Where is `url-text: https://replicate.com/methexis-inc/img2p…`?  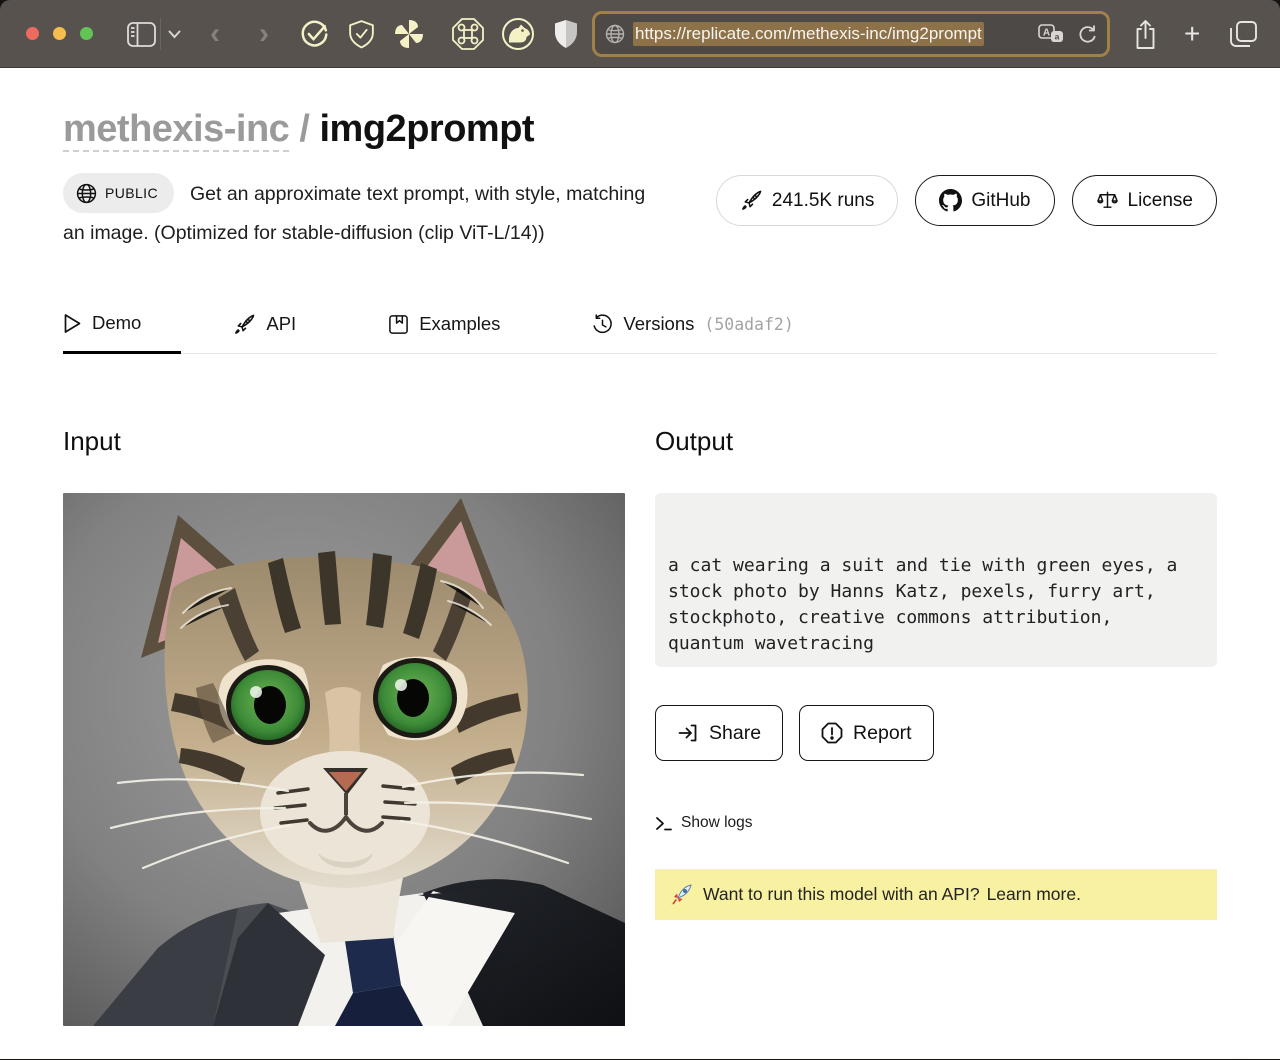
url-text: https://replicate.com/methexis-inc/img2p… is located at coordinates (808, 34).